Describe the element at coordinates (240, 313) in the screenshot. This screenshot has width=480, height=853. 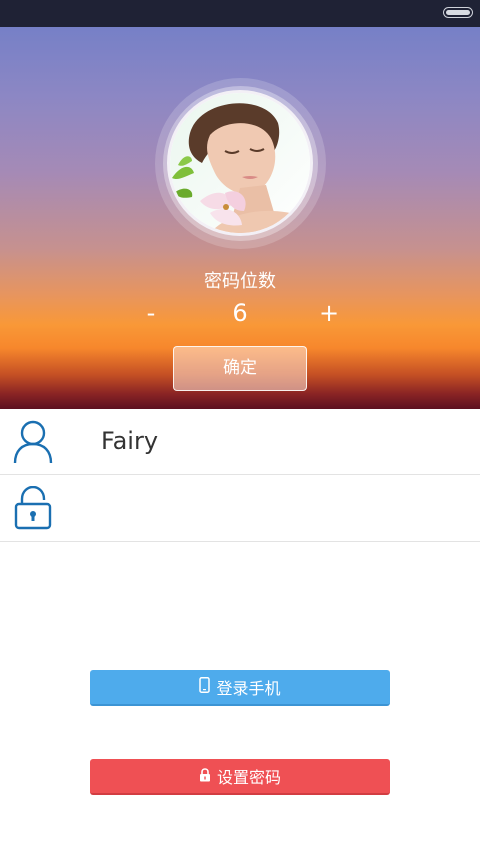
I see `password-length-value: 6` at that location.